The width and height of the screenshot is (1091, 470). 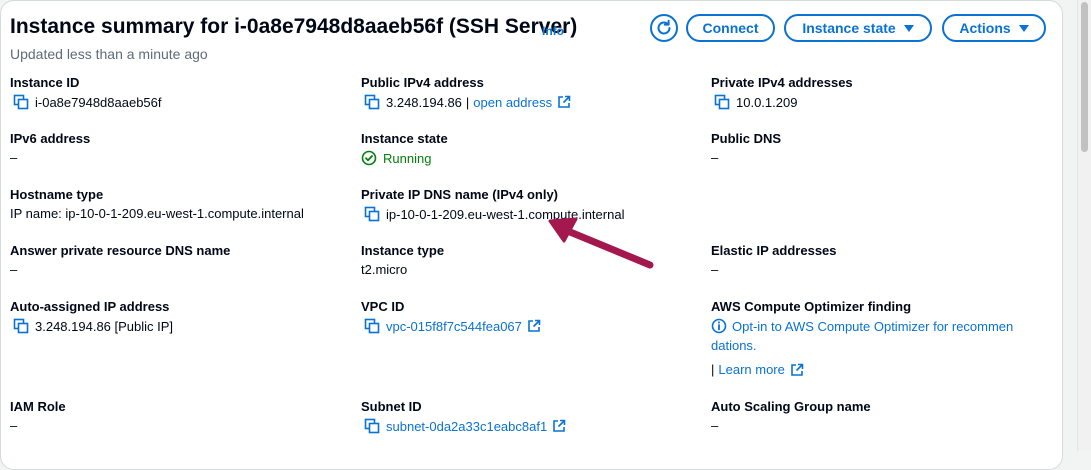 What do you see at coordinates (98, 102) in the screenshot?
I see `instance-id-text: i-0a8e7948d8aaeb56f` at bounding box center [98, 102].